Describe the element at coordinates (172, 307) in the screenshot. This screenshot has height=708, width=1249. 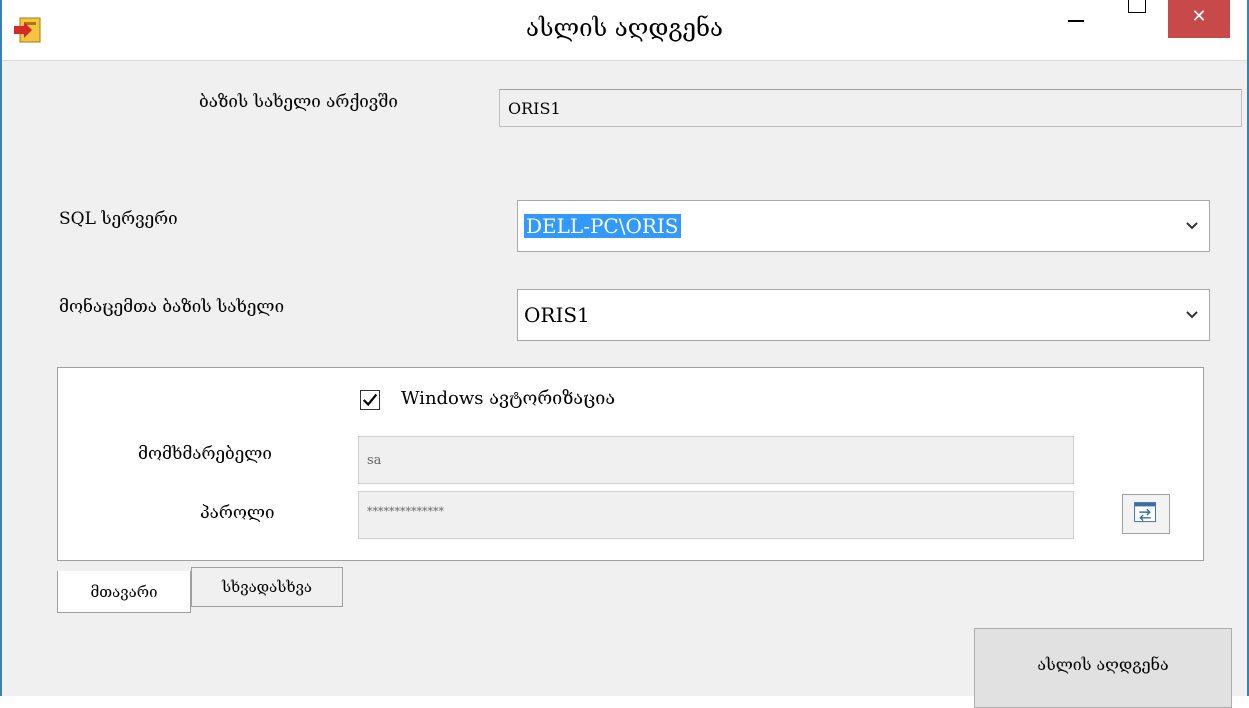
I see `database-label: მონაცემთა ბაზის სახელი` at that location.